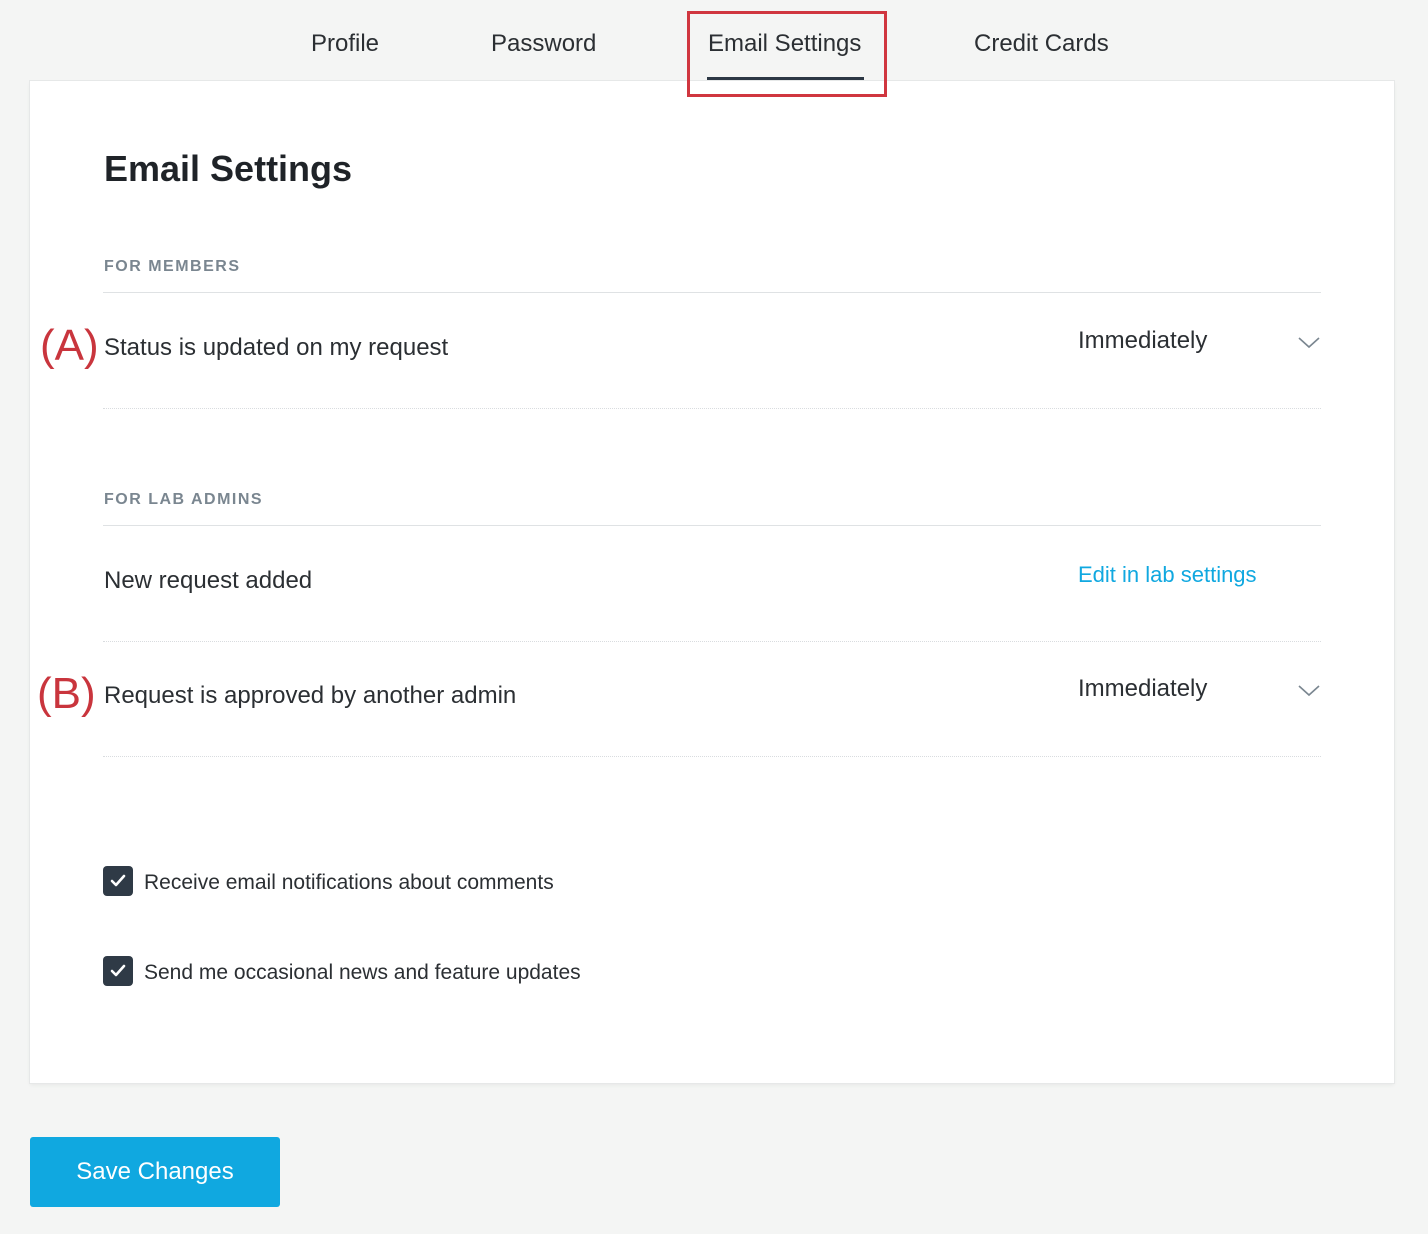 The width and height of the screenshot is (1428, 1234). What do you see at coordinates (172, 266) in the screenshot?
I see `section-heading-members: FOR MEMBERS` at bounding box center [172, 266].